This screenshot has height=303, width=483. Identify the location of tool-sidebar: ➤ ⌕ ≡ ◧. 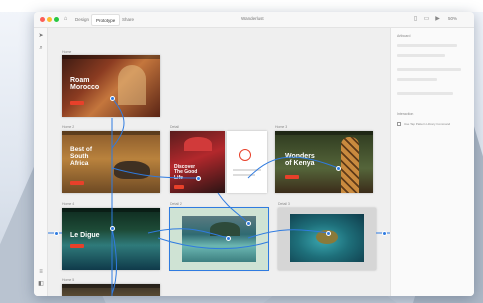
(41, 162).